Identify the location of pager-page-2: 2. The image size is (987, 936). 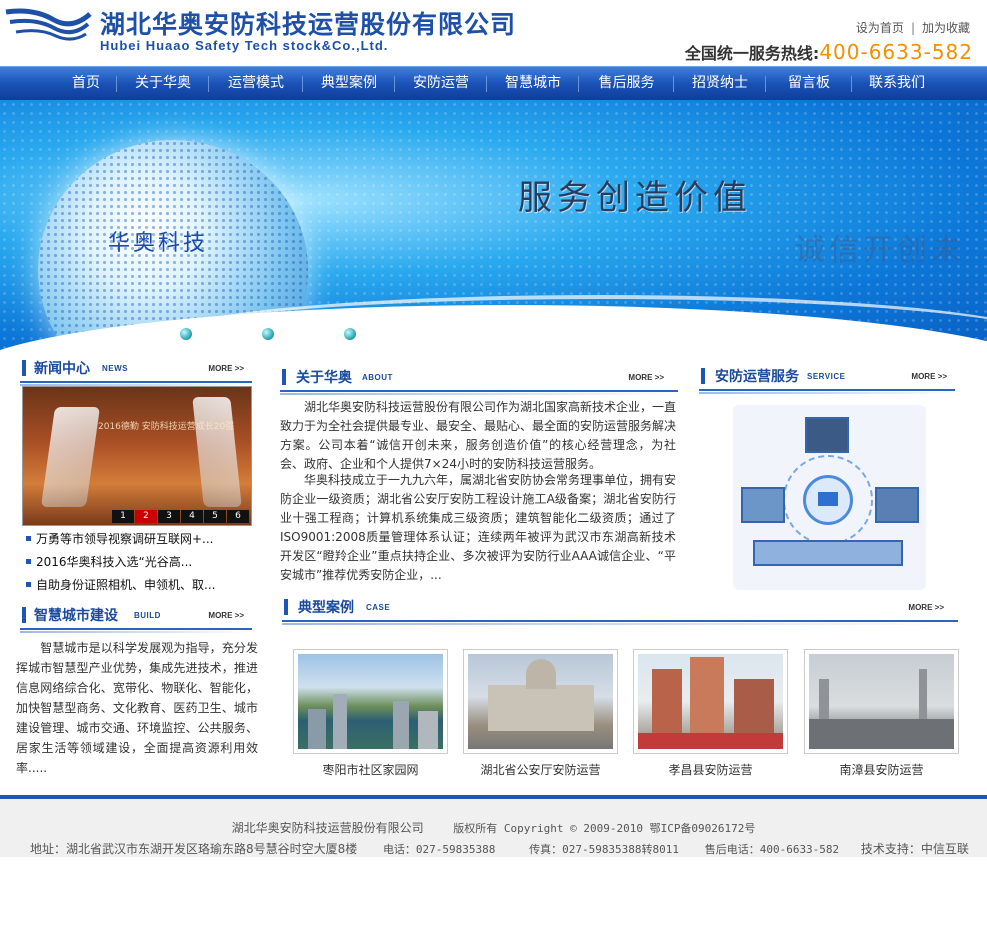
(146, 516).